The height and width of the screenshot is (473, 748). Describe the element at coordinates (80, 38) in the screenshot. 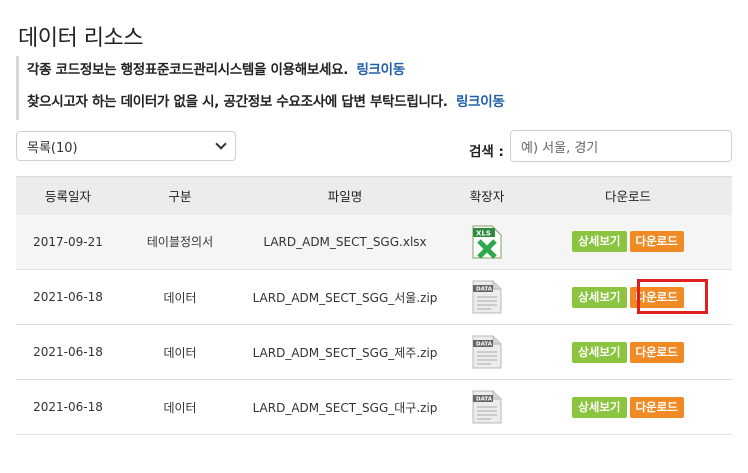

I see `page-title: 데이터 리소스` at that location.